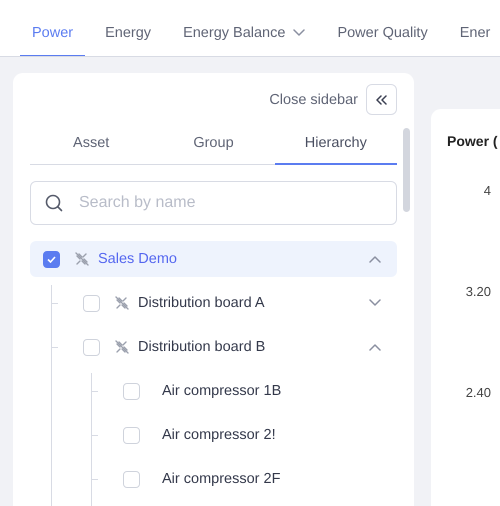  What do you see at coordinates (219, 435) in the screenshot?
I see `tree-item-label: Air compressor 2!` at bounding box center [219, 435].